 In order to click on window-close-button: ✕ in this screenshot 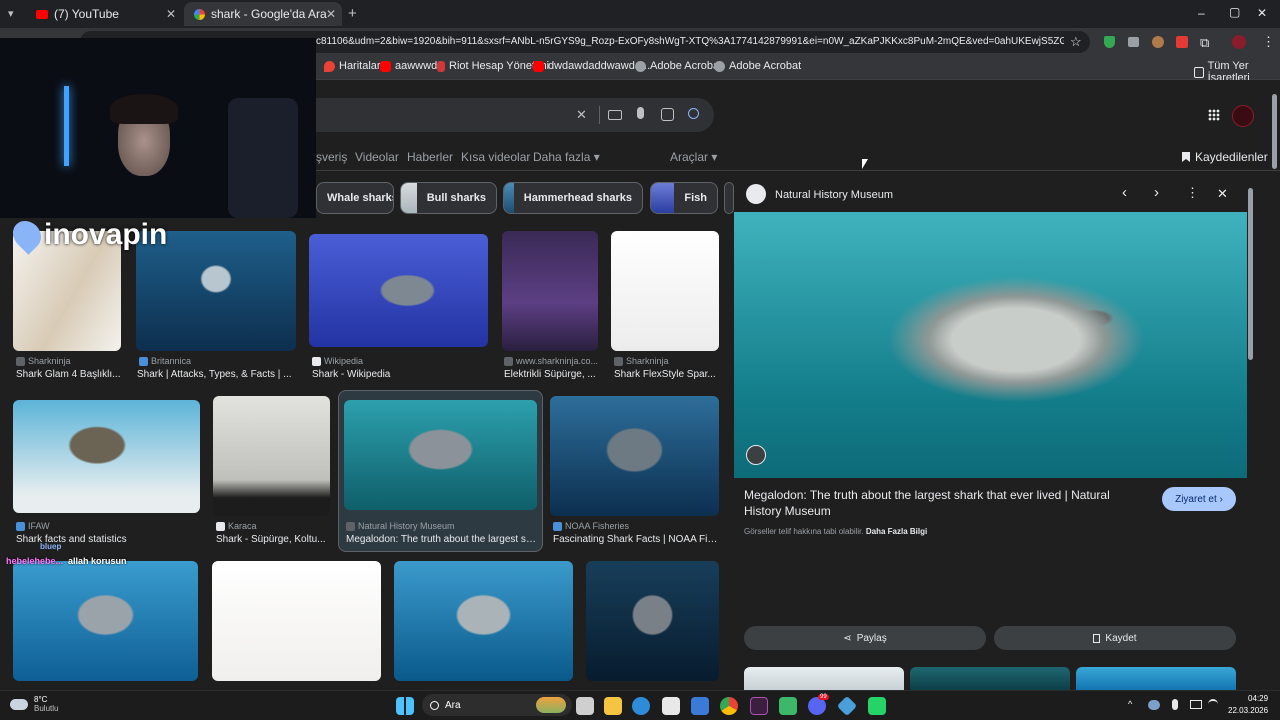, I will do `click(1262, 13)`.